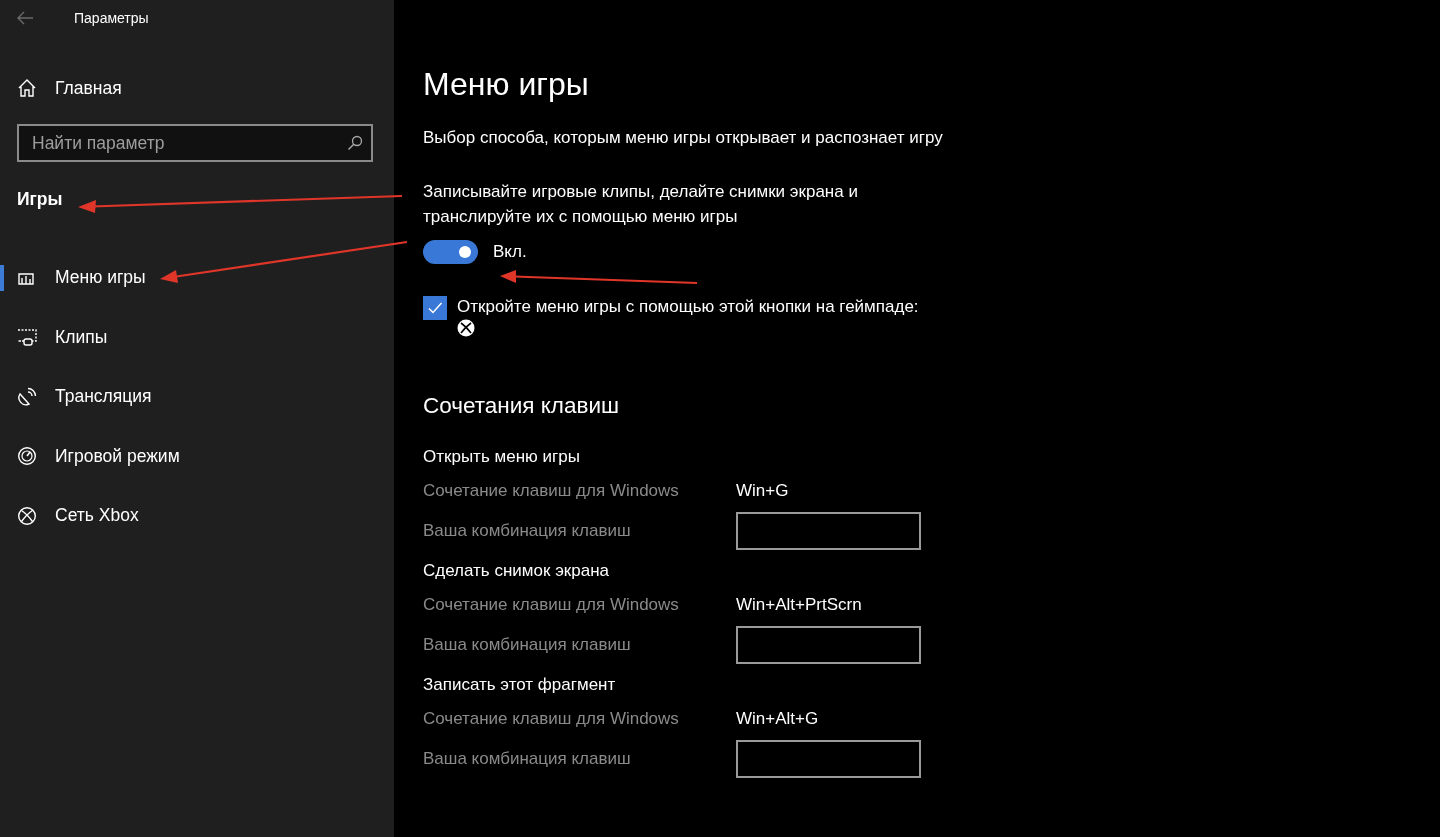 The height and width of the screenshot is (837, 1440). I want to click on xbox-icon, so click(27, 515).